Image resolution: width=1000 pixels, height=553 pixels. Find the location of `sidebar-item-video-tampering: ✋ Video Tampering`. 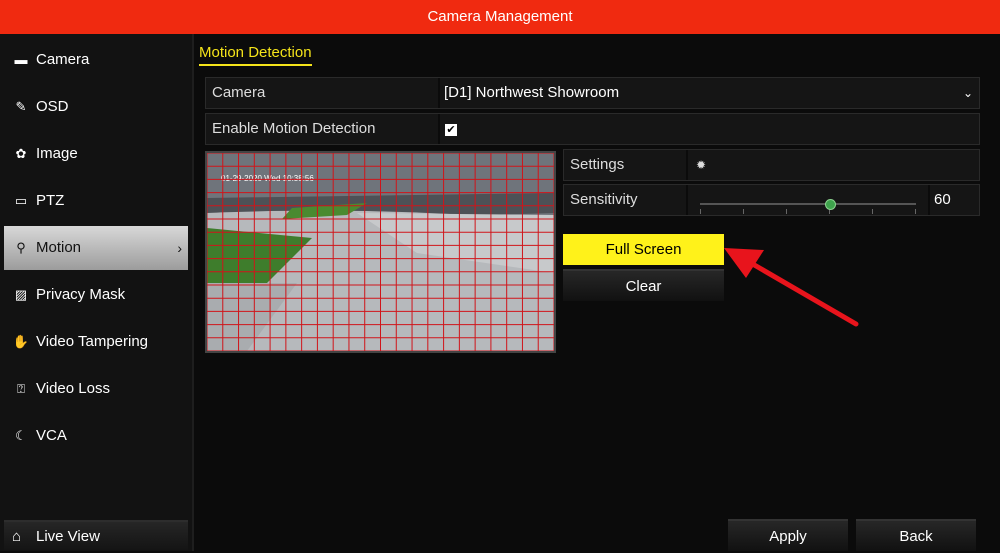

sidebar-item-video-tampering: ✋ Video Tampering is located at coordinates (96, 342).